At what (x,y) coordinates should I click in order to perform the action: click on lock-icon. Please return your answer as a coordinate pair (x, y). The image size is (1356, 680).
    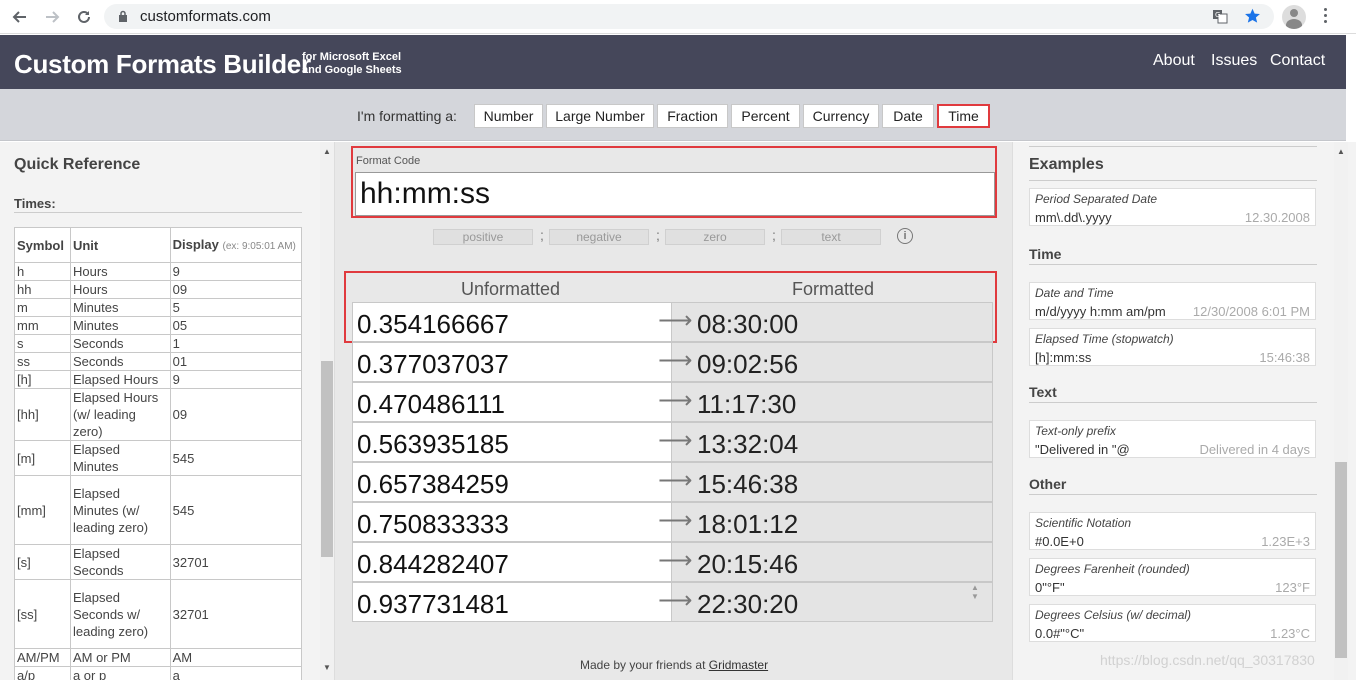
    Looking at the image, I should click on (123, 19).